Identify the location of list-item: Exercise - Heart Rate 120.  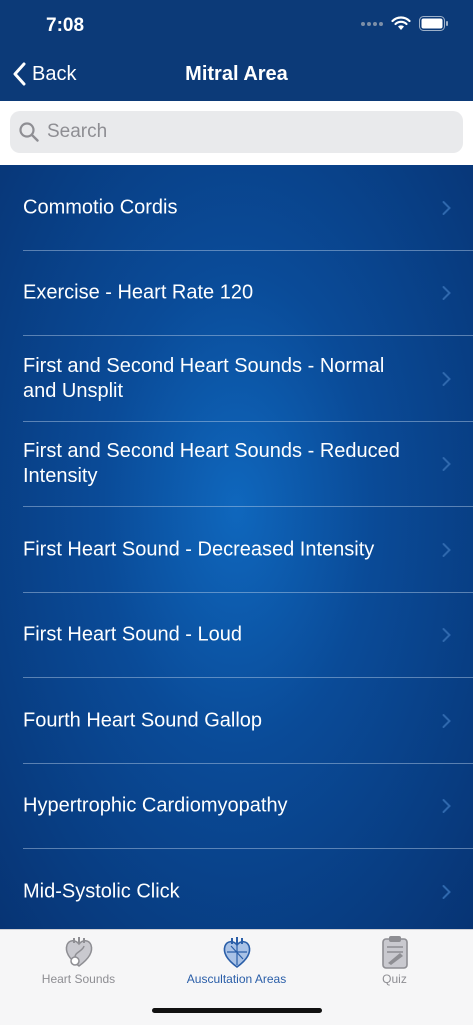
(236, 294).